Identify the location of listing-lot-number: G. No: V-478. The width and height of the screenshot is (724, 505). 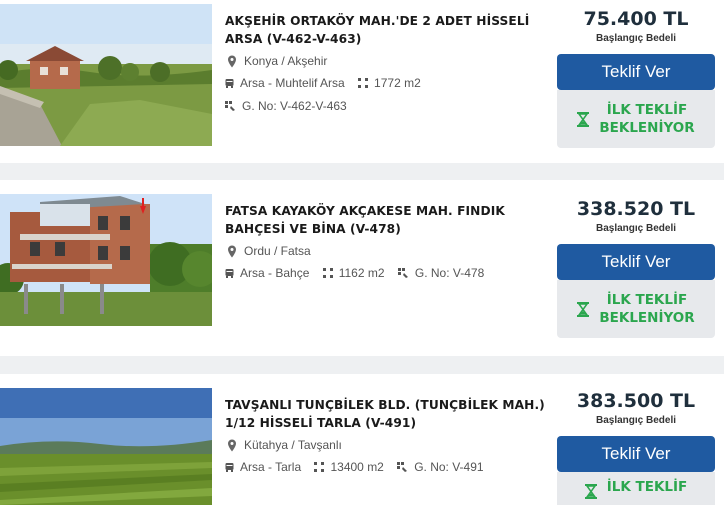
(449, 273).